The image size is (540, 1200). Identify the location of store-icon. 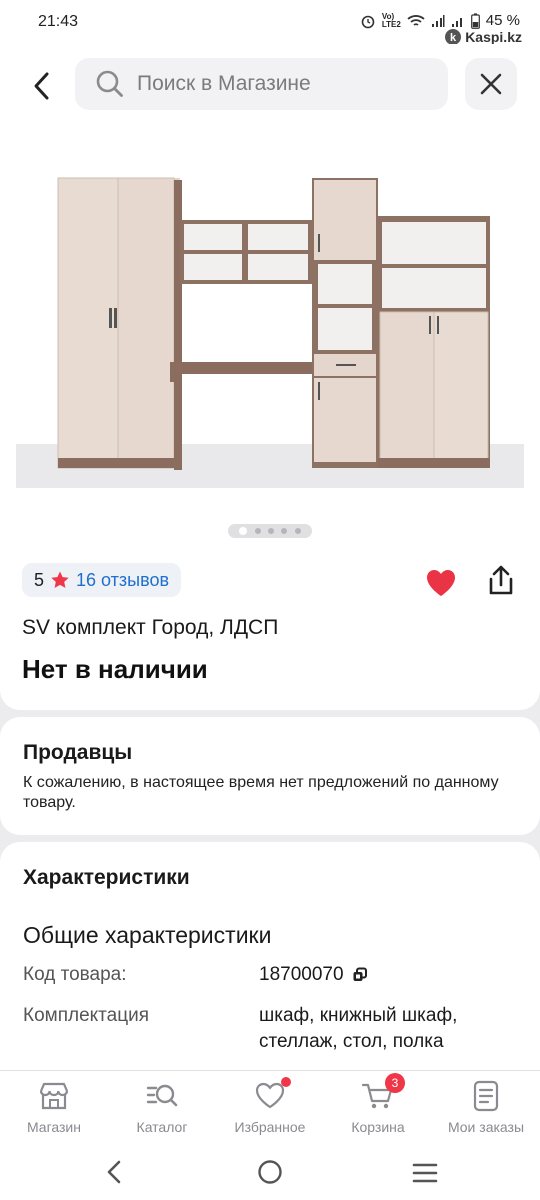
(54, 1096).